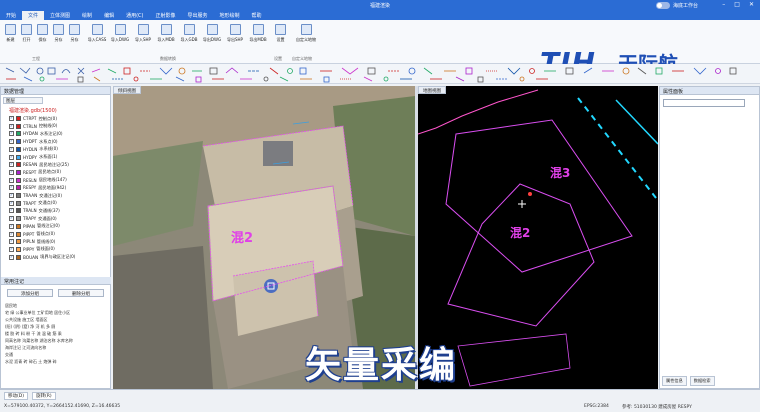 This screenshot has width=760, height=412. What do you see at coordinates (32, 249) in the screenshot?
I see `layer-row: PIPPY管线面(0)` at bounding box center [32, 249].